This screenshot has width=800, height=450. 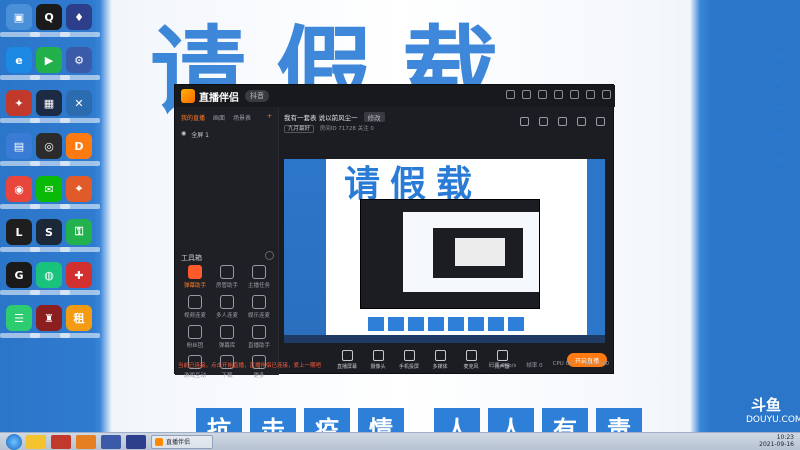 I want to click on start-button, so click(x=14, y=441).